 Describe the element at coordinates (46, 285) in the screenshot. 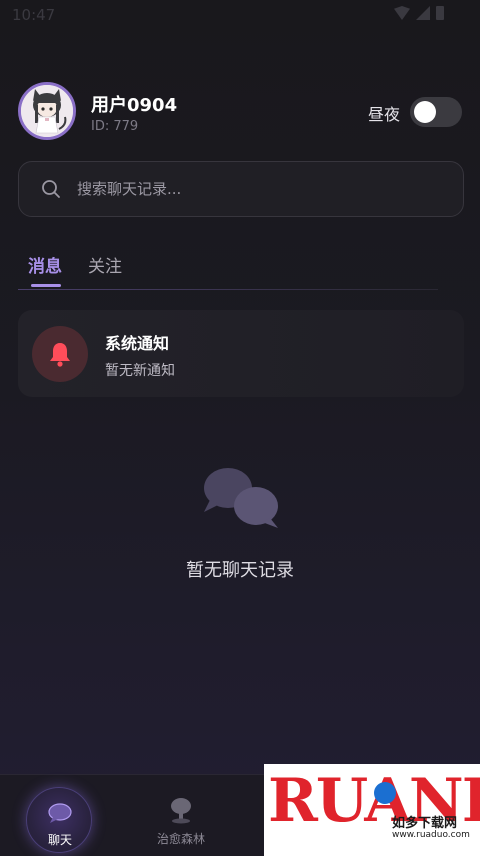

I see `active-tab-indicator` at that location.